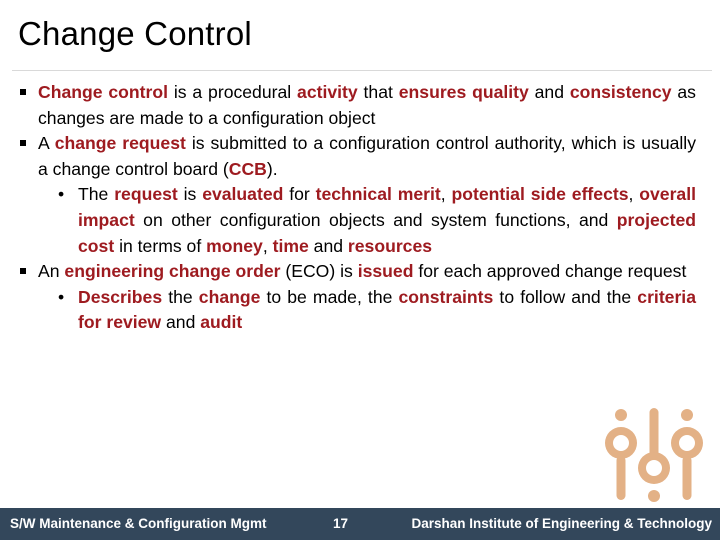  What do you see at coordinates (446, 296) in the screenshot?
I see `emphasized-term: constraints` at bounding box center [446, 296].